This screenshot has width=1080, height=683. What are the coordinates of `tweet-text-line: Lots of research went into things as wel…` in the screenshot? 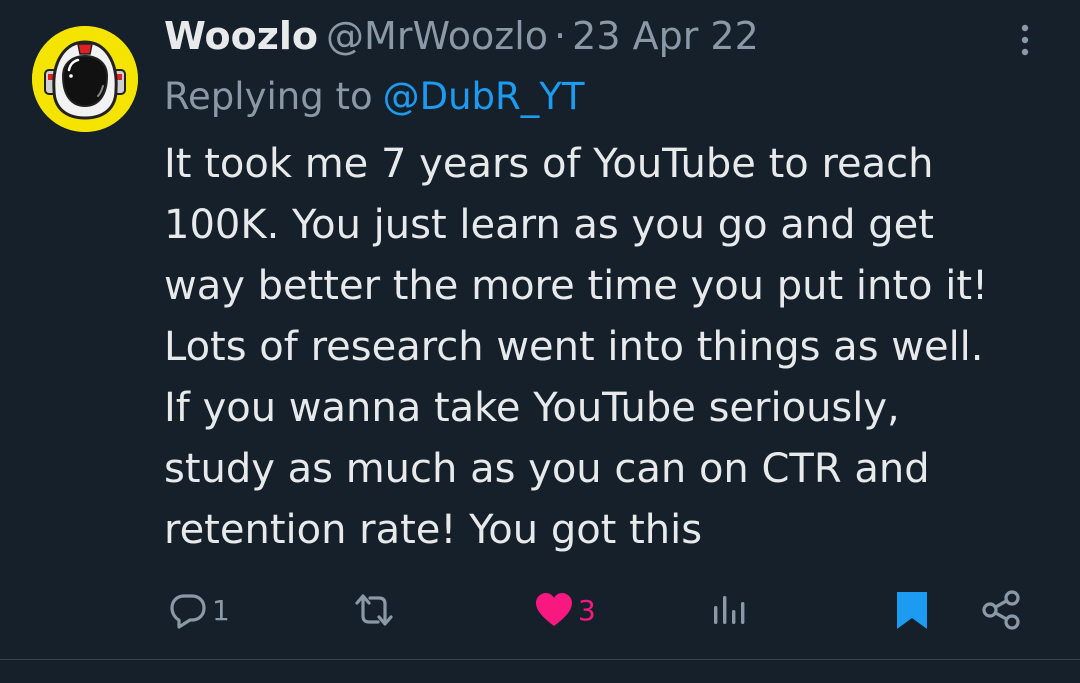 It's located at (574, 347).